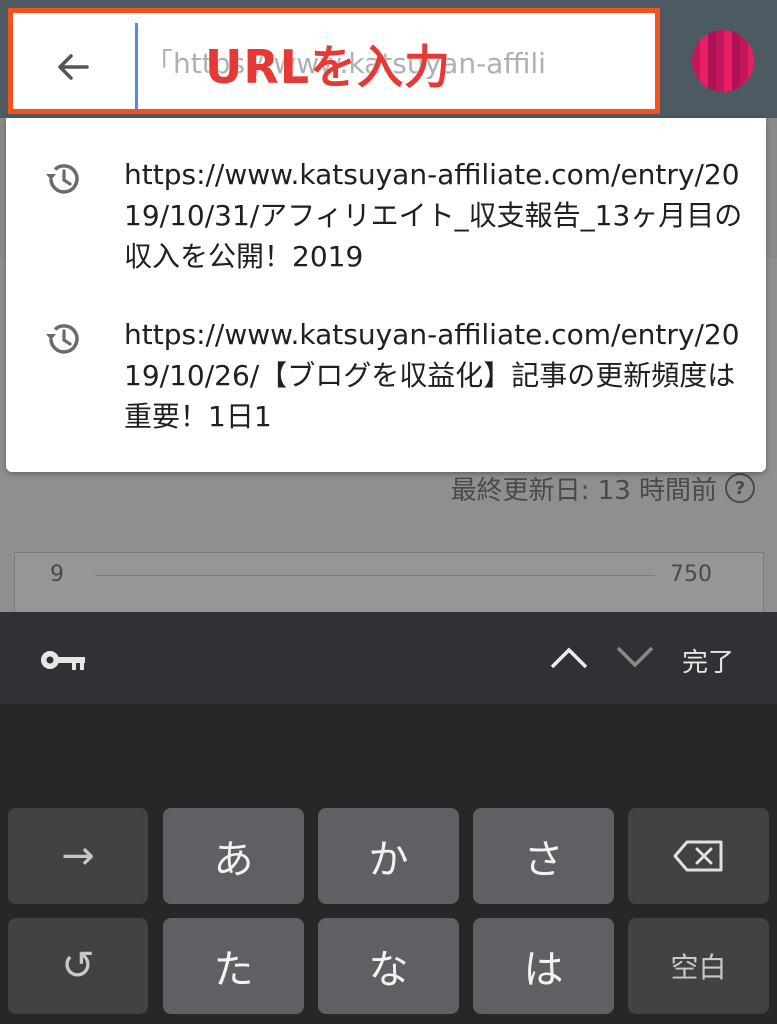 This screenshot has height=1024, width=777. I want to click on done-button: 完了, so click(708, 660).